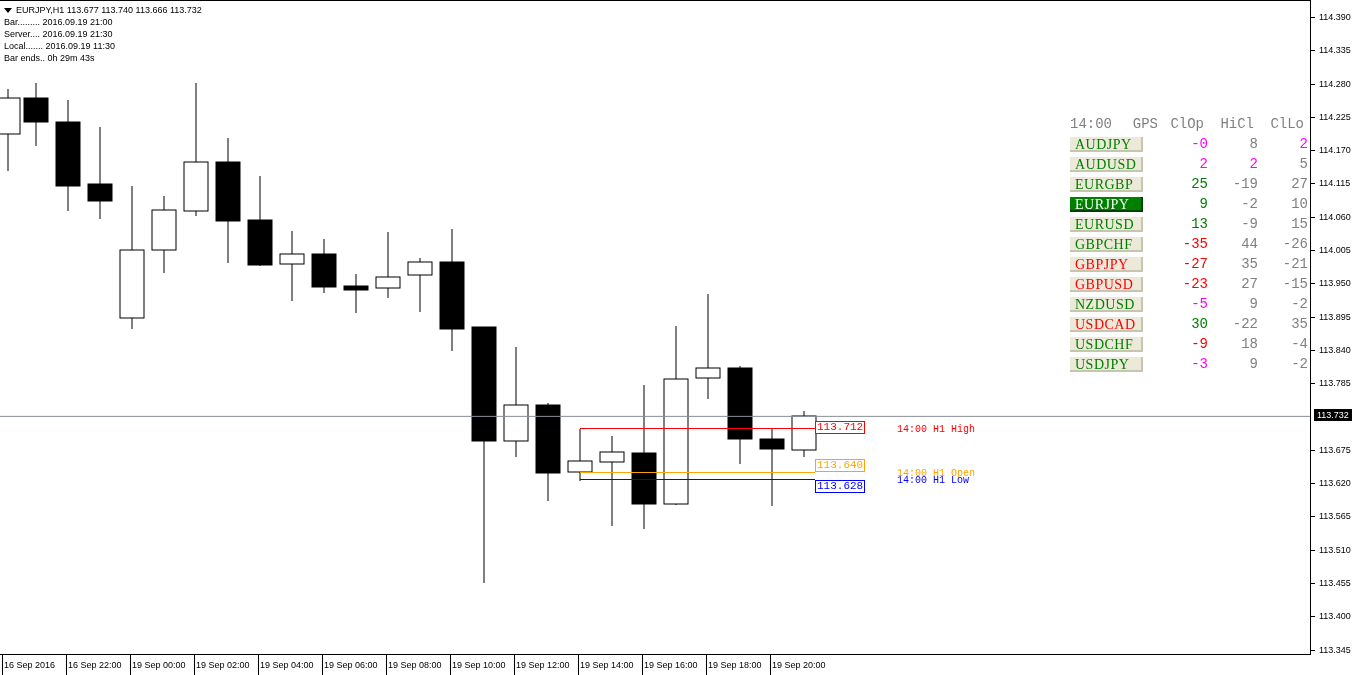  I want to click on price-axis-label: 113.950, so click(1335, 283).